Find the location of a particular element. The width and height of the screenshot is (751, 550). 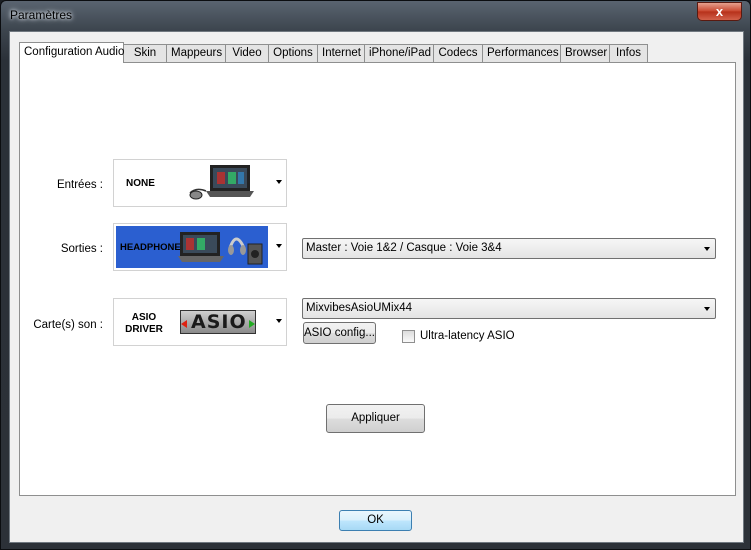

outputs-routing-select: Master : Voie 1&2 / Casque : Voie 3&4 is located at coordinates (509, 248).